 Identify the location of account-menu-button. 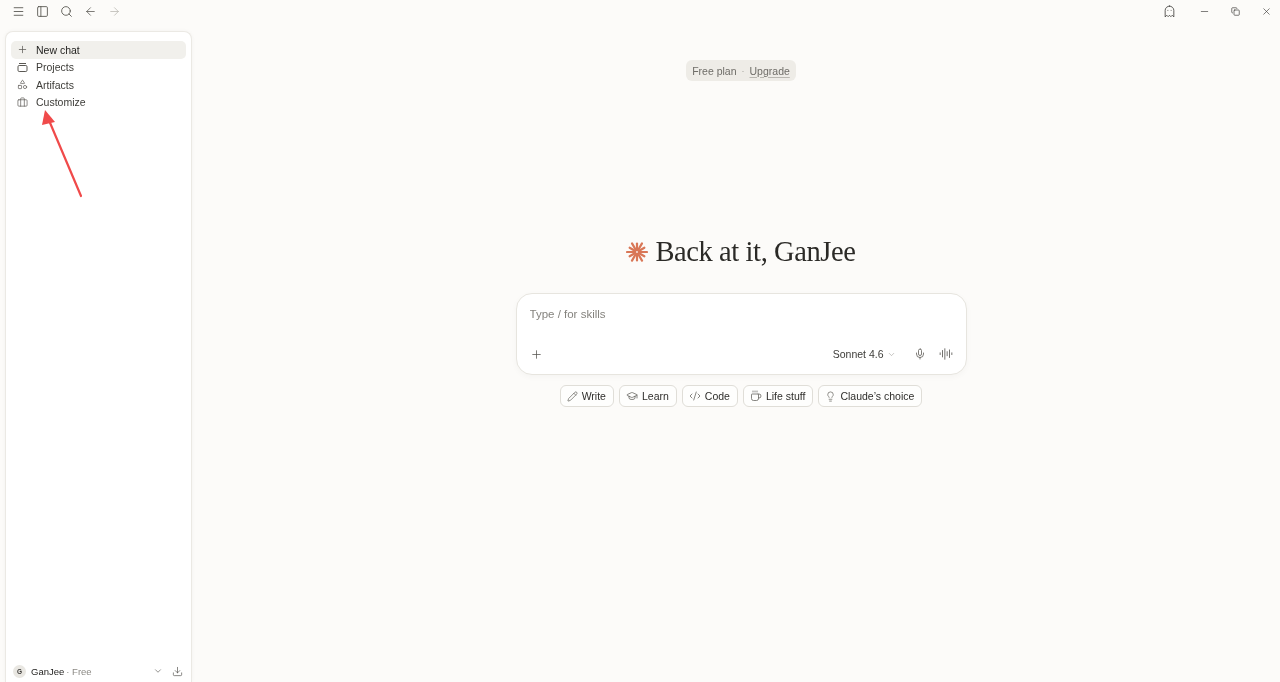
(158, 671).